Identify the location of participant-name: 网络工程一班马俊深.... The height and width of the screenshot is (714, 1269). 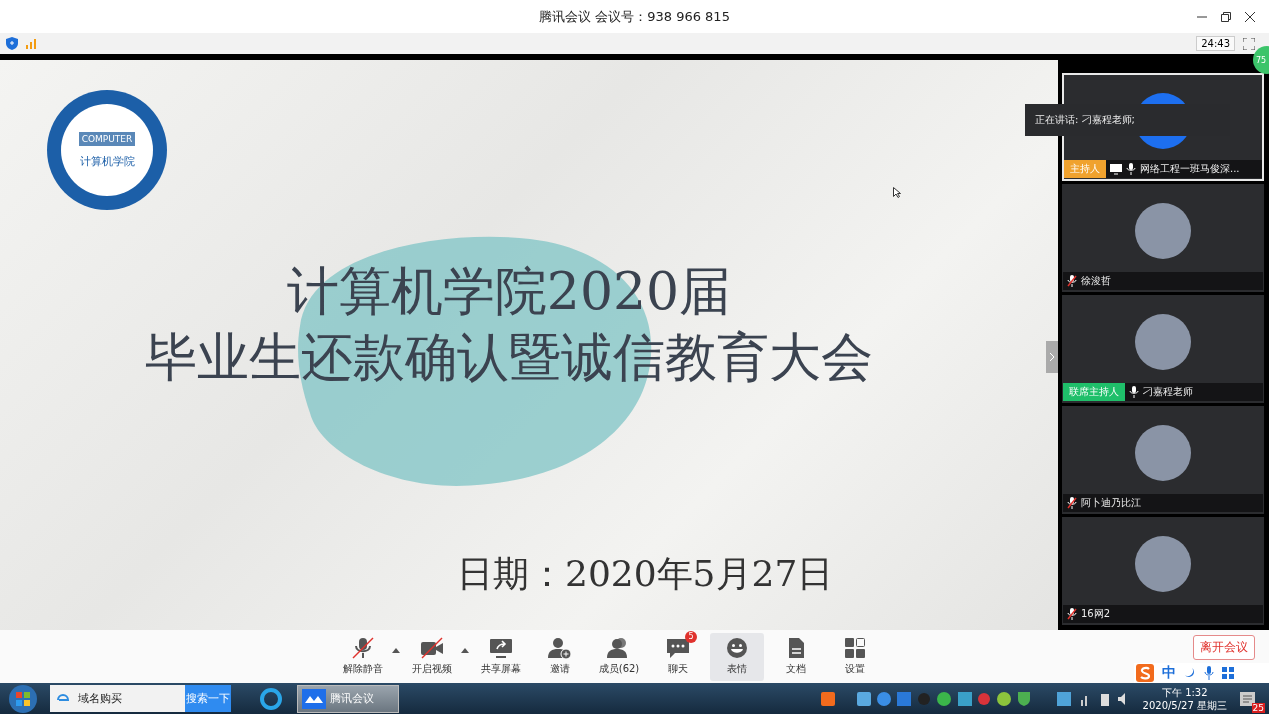
(1190, 169).